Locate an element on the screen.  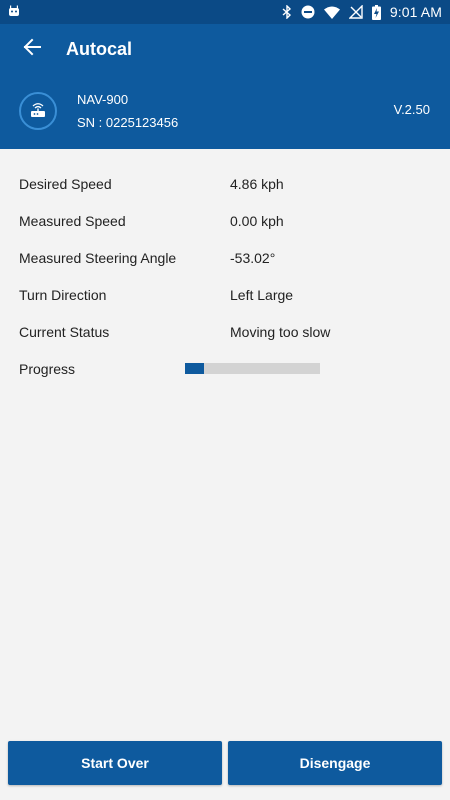
desired-speed-row: Desired Speed 4.86 kph is located at coordinates (225, 185).